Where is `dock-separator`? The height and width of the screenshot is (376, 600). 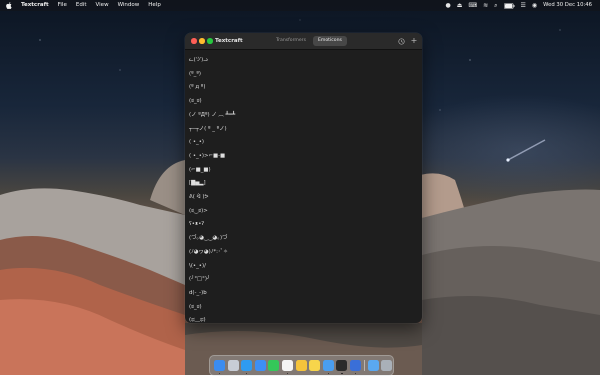 dock-separator is located at coordinates (364, 365).